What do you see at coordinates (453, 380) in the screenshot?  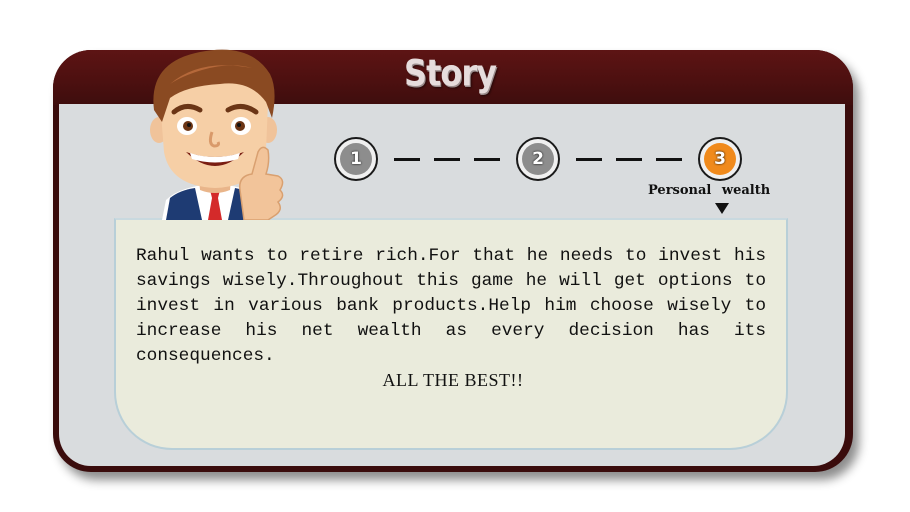 I see `story-closing: ALL THE BEST!!` at bounding box center [453, 380].